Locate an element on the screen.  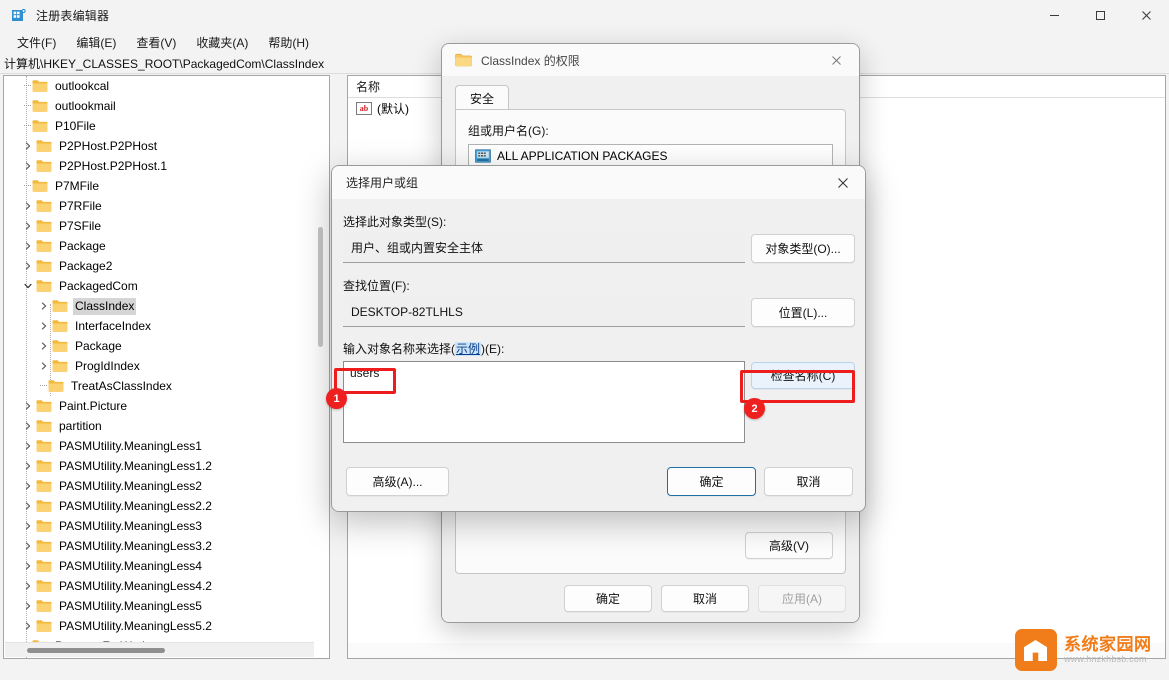
tree-vertical-scrollbar is located at coordinates (320, 359).